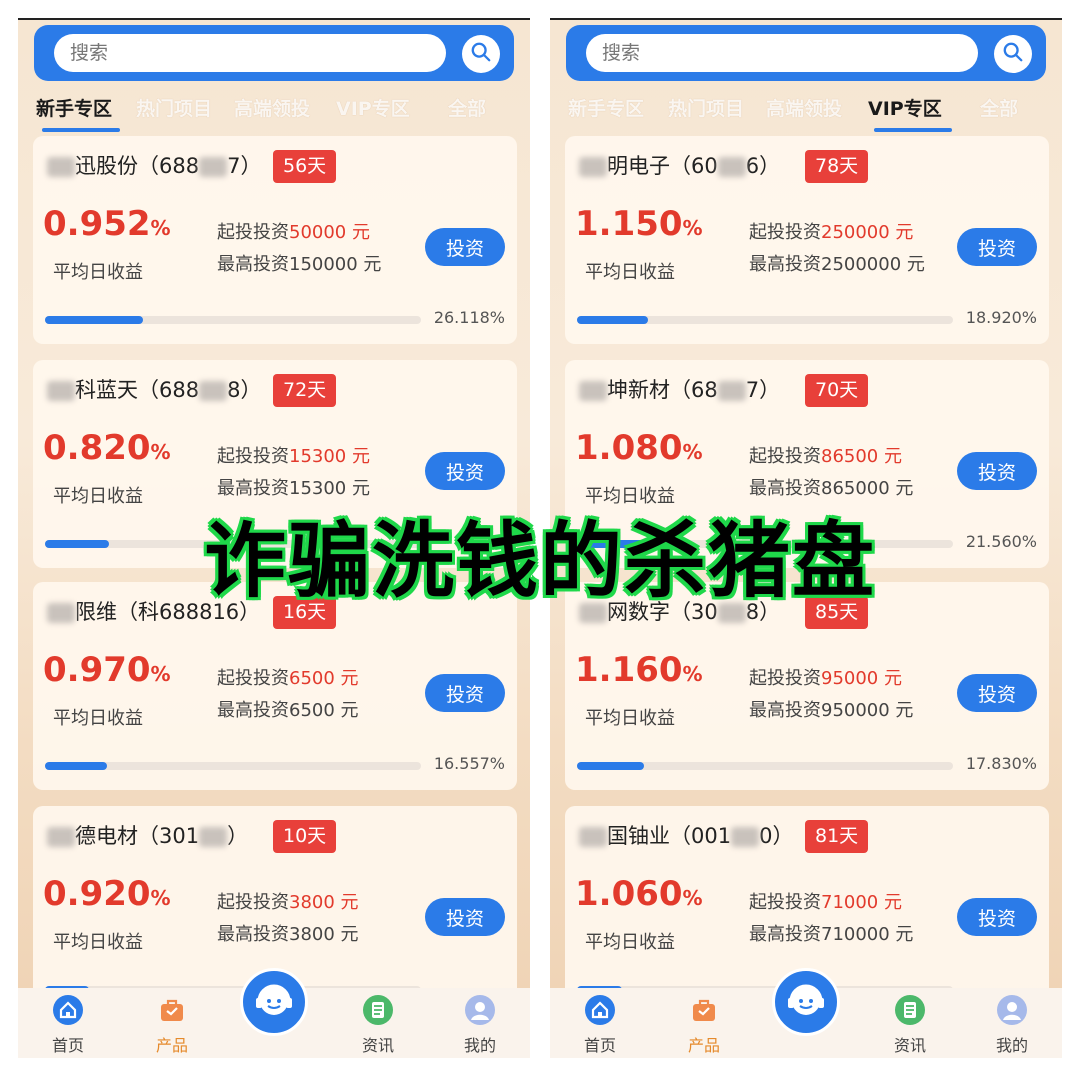 Image resolution: width=1080 pixels, height=1080 pixels. I want to click on search-icon, so click(481, 54).